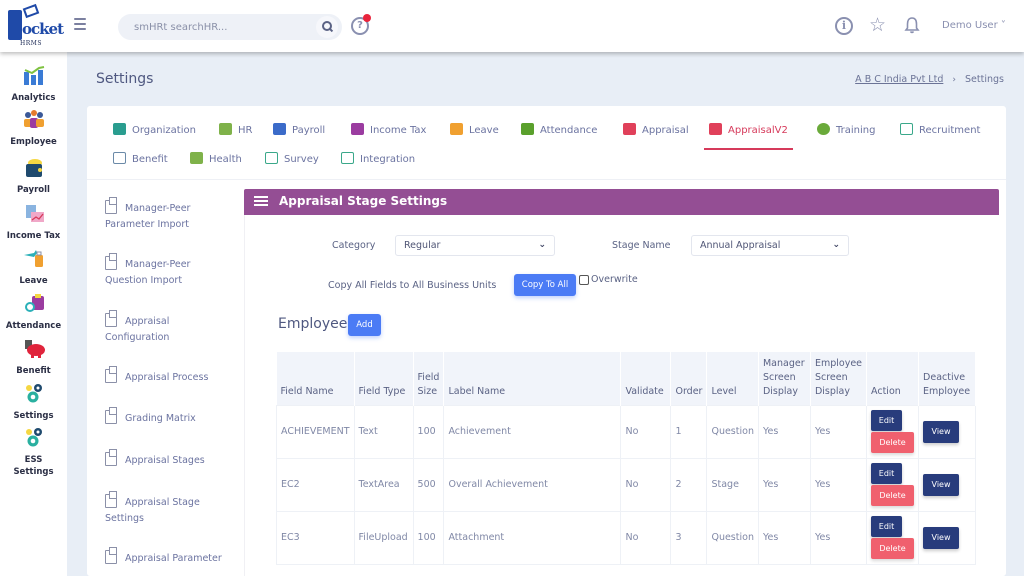  Describe the element at coordinates (315, 431) in the screenshot. I see `cell-field-name: ACHIEVEMENT` at that location.